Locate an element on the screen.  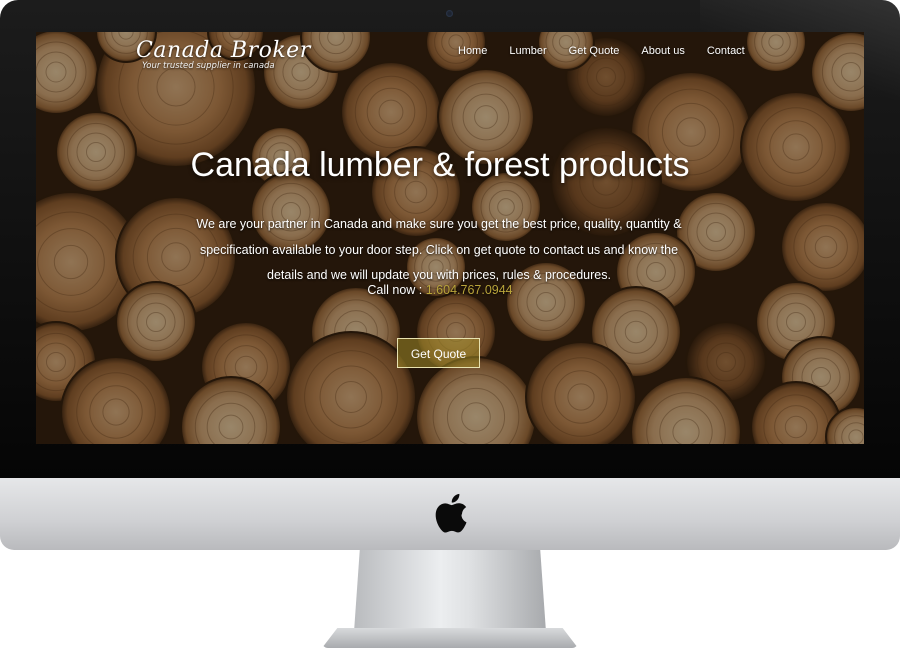
phone-number-link: 1.604.767.0944 is located at coordinates (469, 290).